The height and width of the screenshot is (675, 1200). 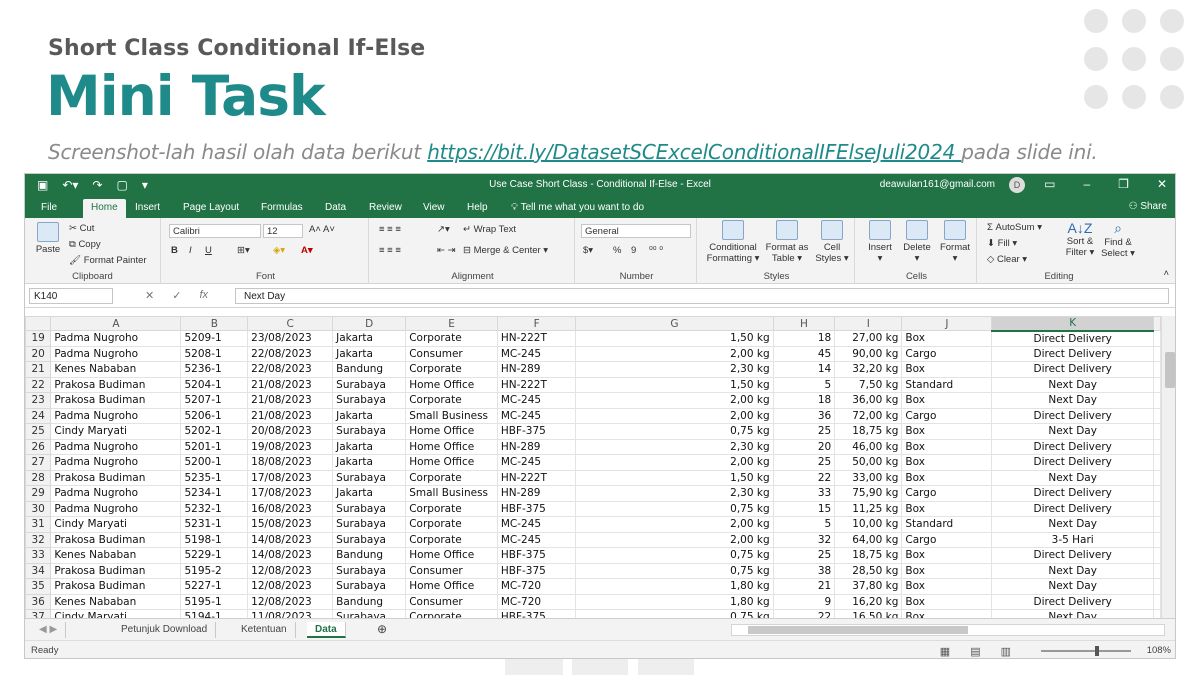 What do you see at coordinates (214, 524) in the screenshot?
I see `cell-b: 5231-1` at bounding box center [214, 524].